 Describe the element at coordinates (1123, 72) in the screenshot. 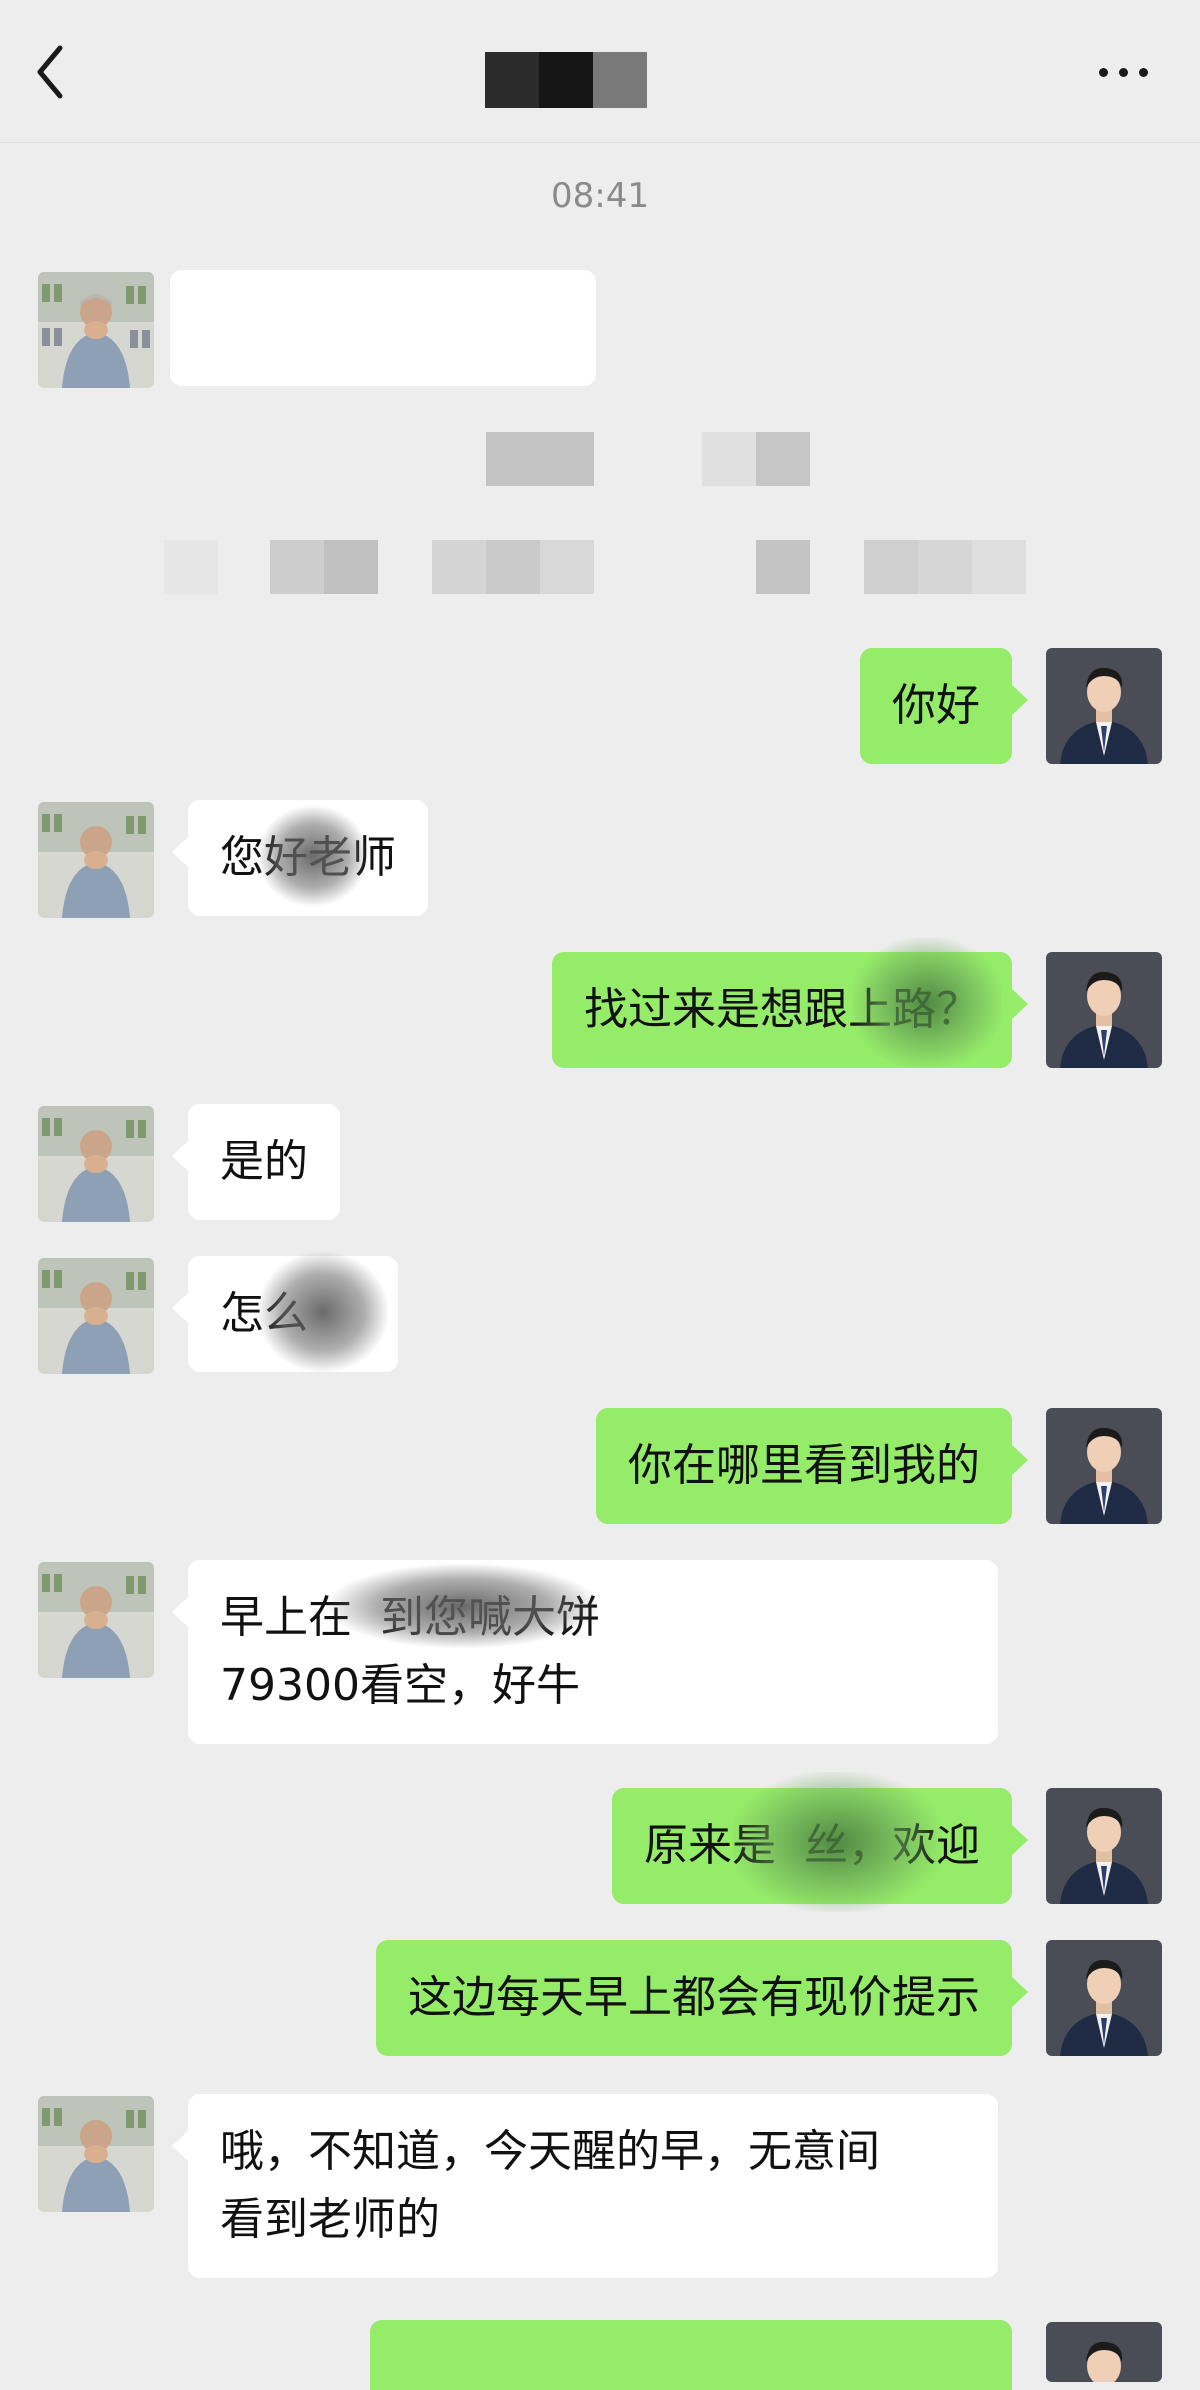

I see `more-options-button` at that location.